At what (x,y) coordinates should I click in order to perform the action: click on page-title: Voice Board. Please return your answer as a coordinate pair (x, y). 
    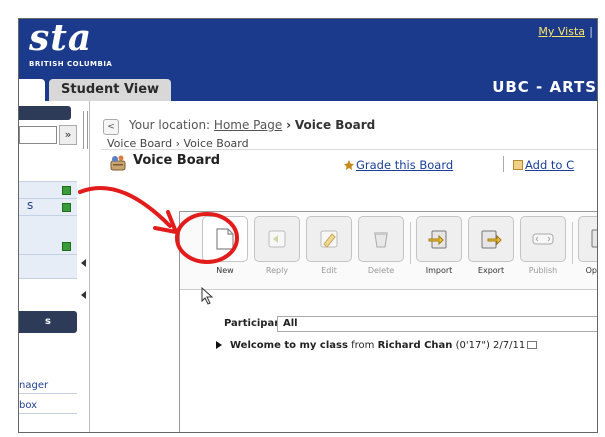
    Looking at the image, I should click on (177, 160).